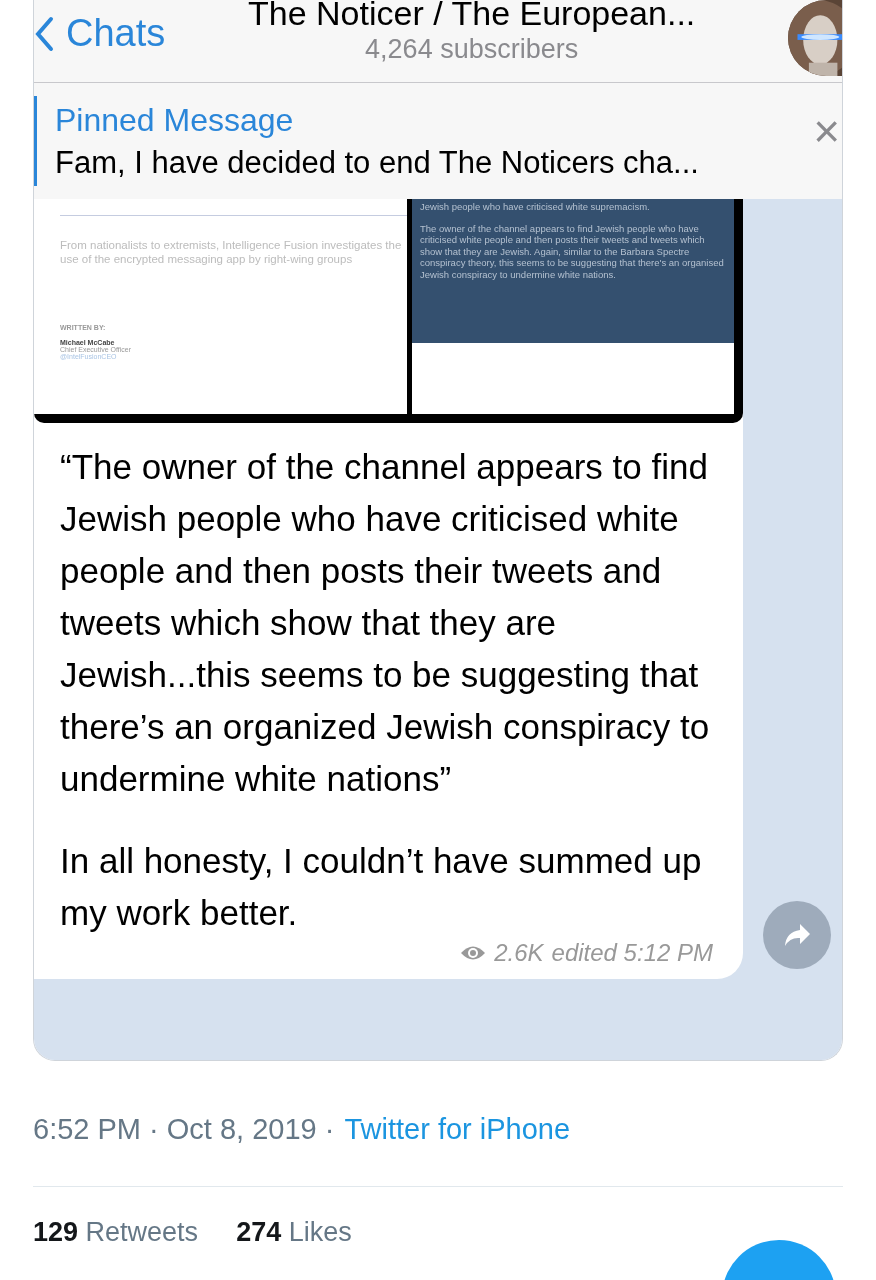  What do you see at coordinates (632, 953) in the screenshot?
I see `edited-time: edited 5:12 PM` at bounding box center [632, 953].